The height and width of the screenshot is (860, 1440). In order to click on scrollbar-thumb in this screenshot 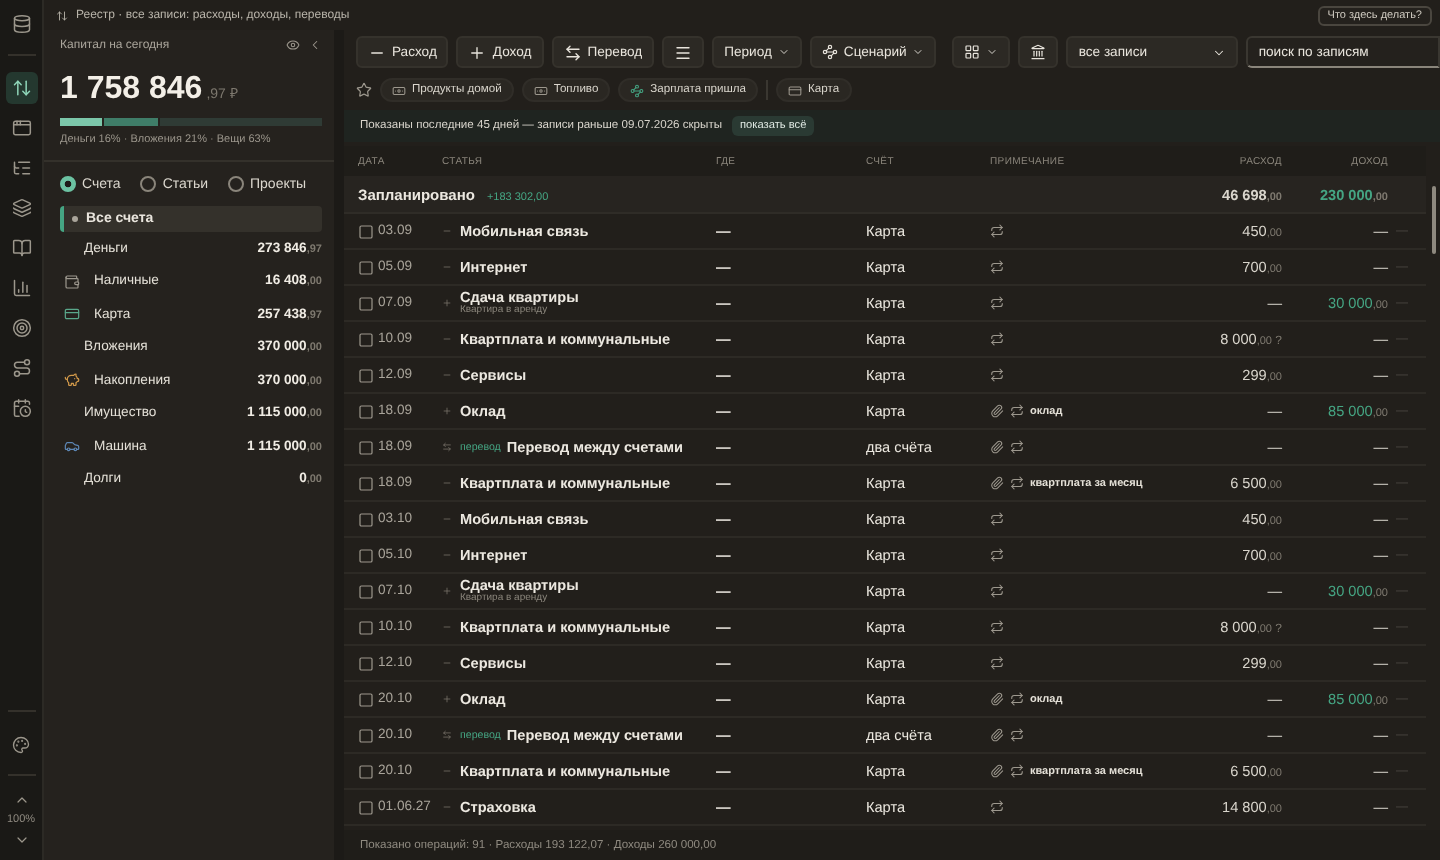, I will do `click(1433, 220)`.